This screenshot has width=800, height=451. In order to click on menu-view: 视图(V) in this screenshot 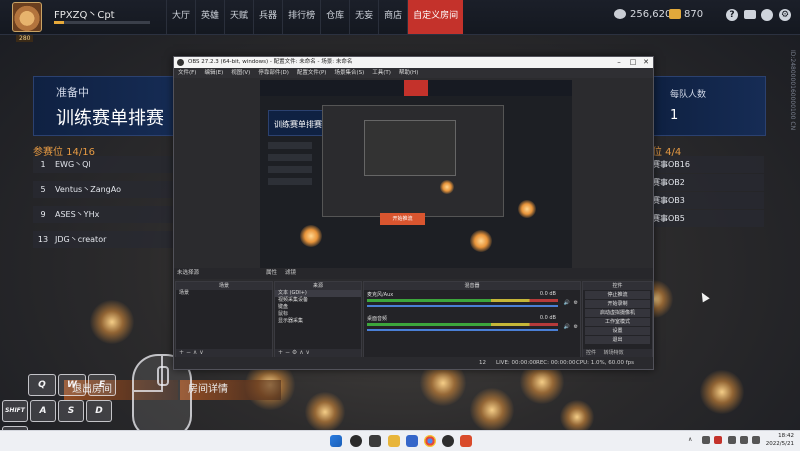, I will do `click(240, 73)`.